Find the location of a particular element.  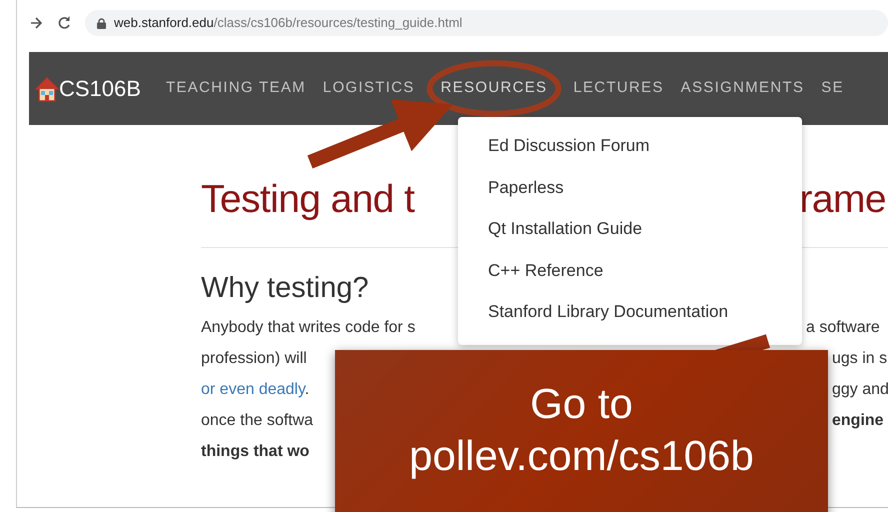

paragraph-text: once the softwa is located at coordinates (257, 420).